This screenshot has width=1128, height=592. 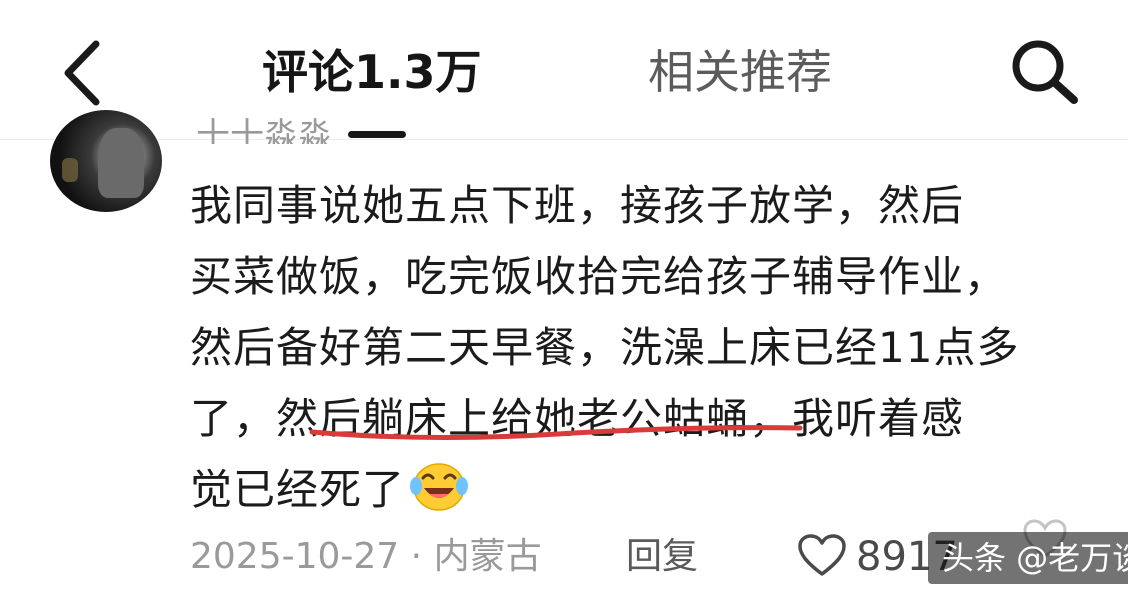 What do you see at coordinates (640, 489) in the screenshot?
I see `comment-line: 觉已经死了` at bounding box center [640, 489].